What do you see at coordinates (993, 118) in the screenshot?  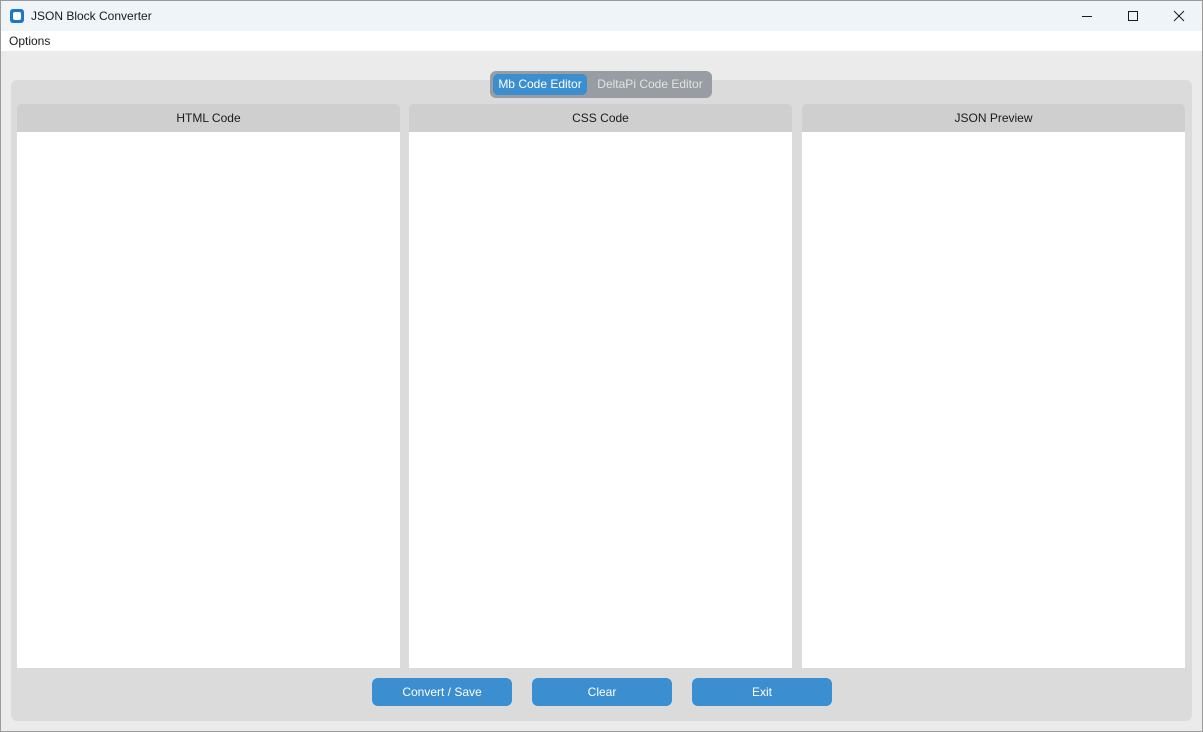 I see `json-preview-header: JSON Preview` at bounding box center [993, 118].